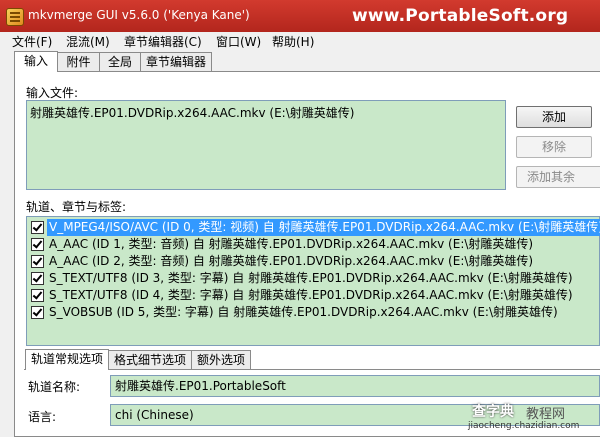 This screenshot has height=437, width=600. What do you see at coordinates (460, 16) in the screenshot?
I see `site-watermark: www.PortableSoft.org` at bounding box center [460, 16].